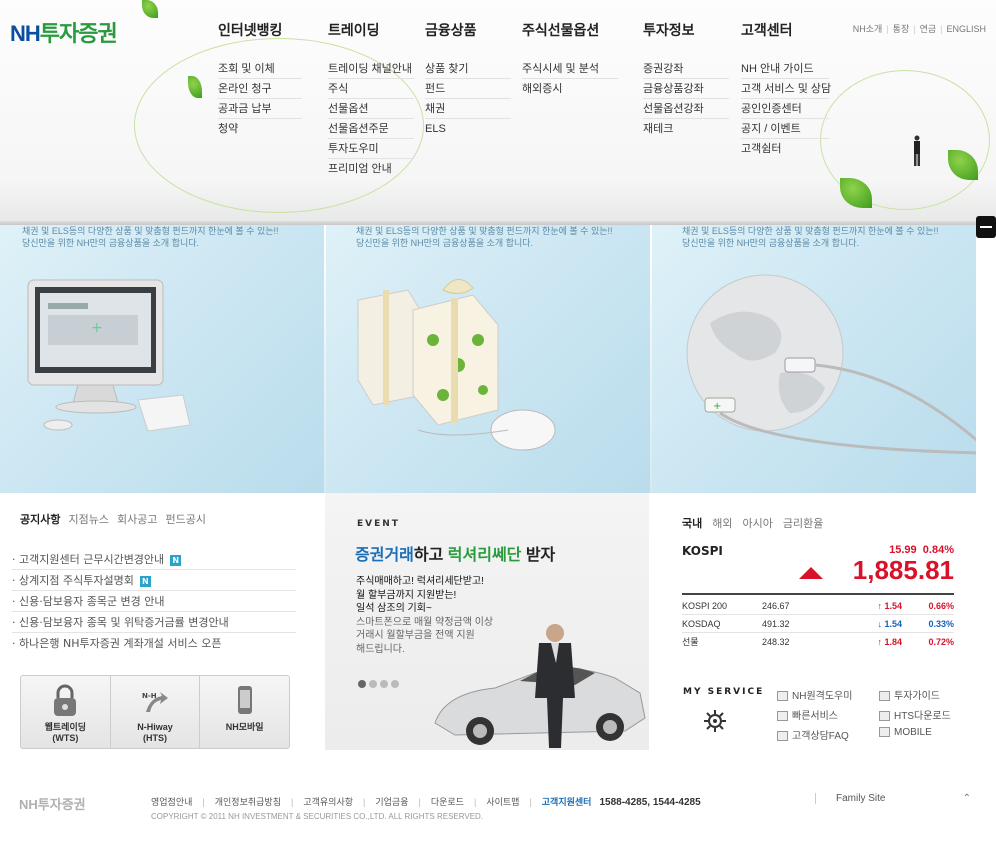  I want to click on gnb-item: 고객 서비스 및 상담, so click(786, 89).